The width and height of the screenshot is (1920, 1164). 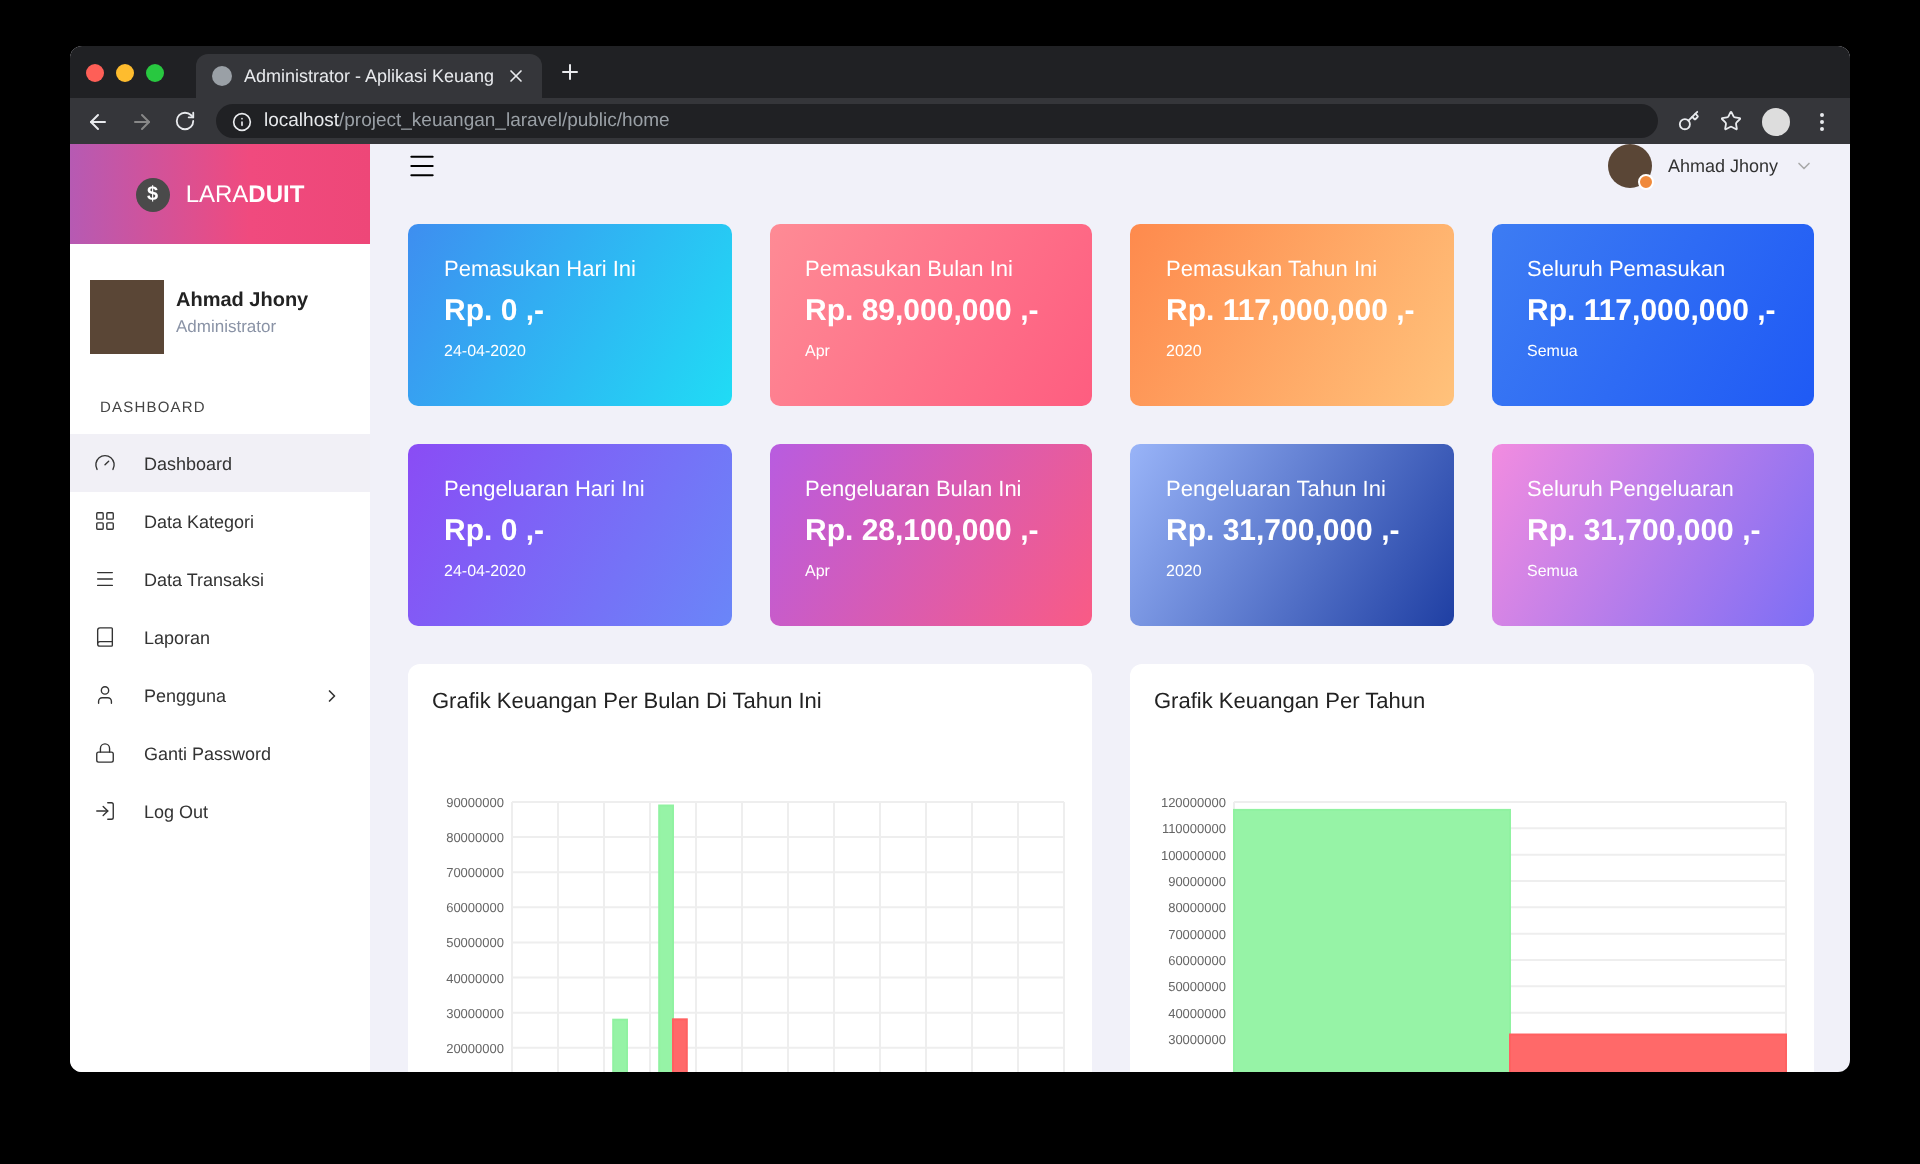 I want to click on user-icon, so click(x=105, y=695).